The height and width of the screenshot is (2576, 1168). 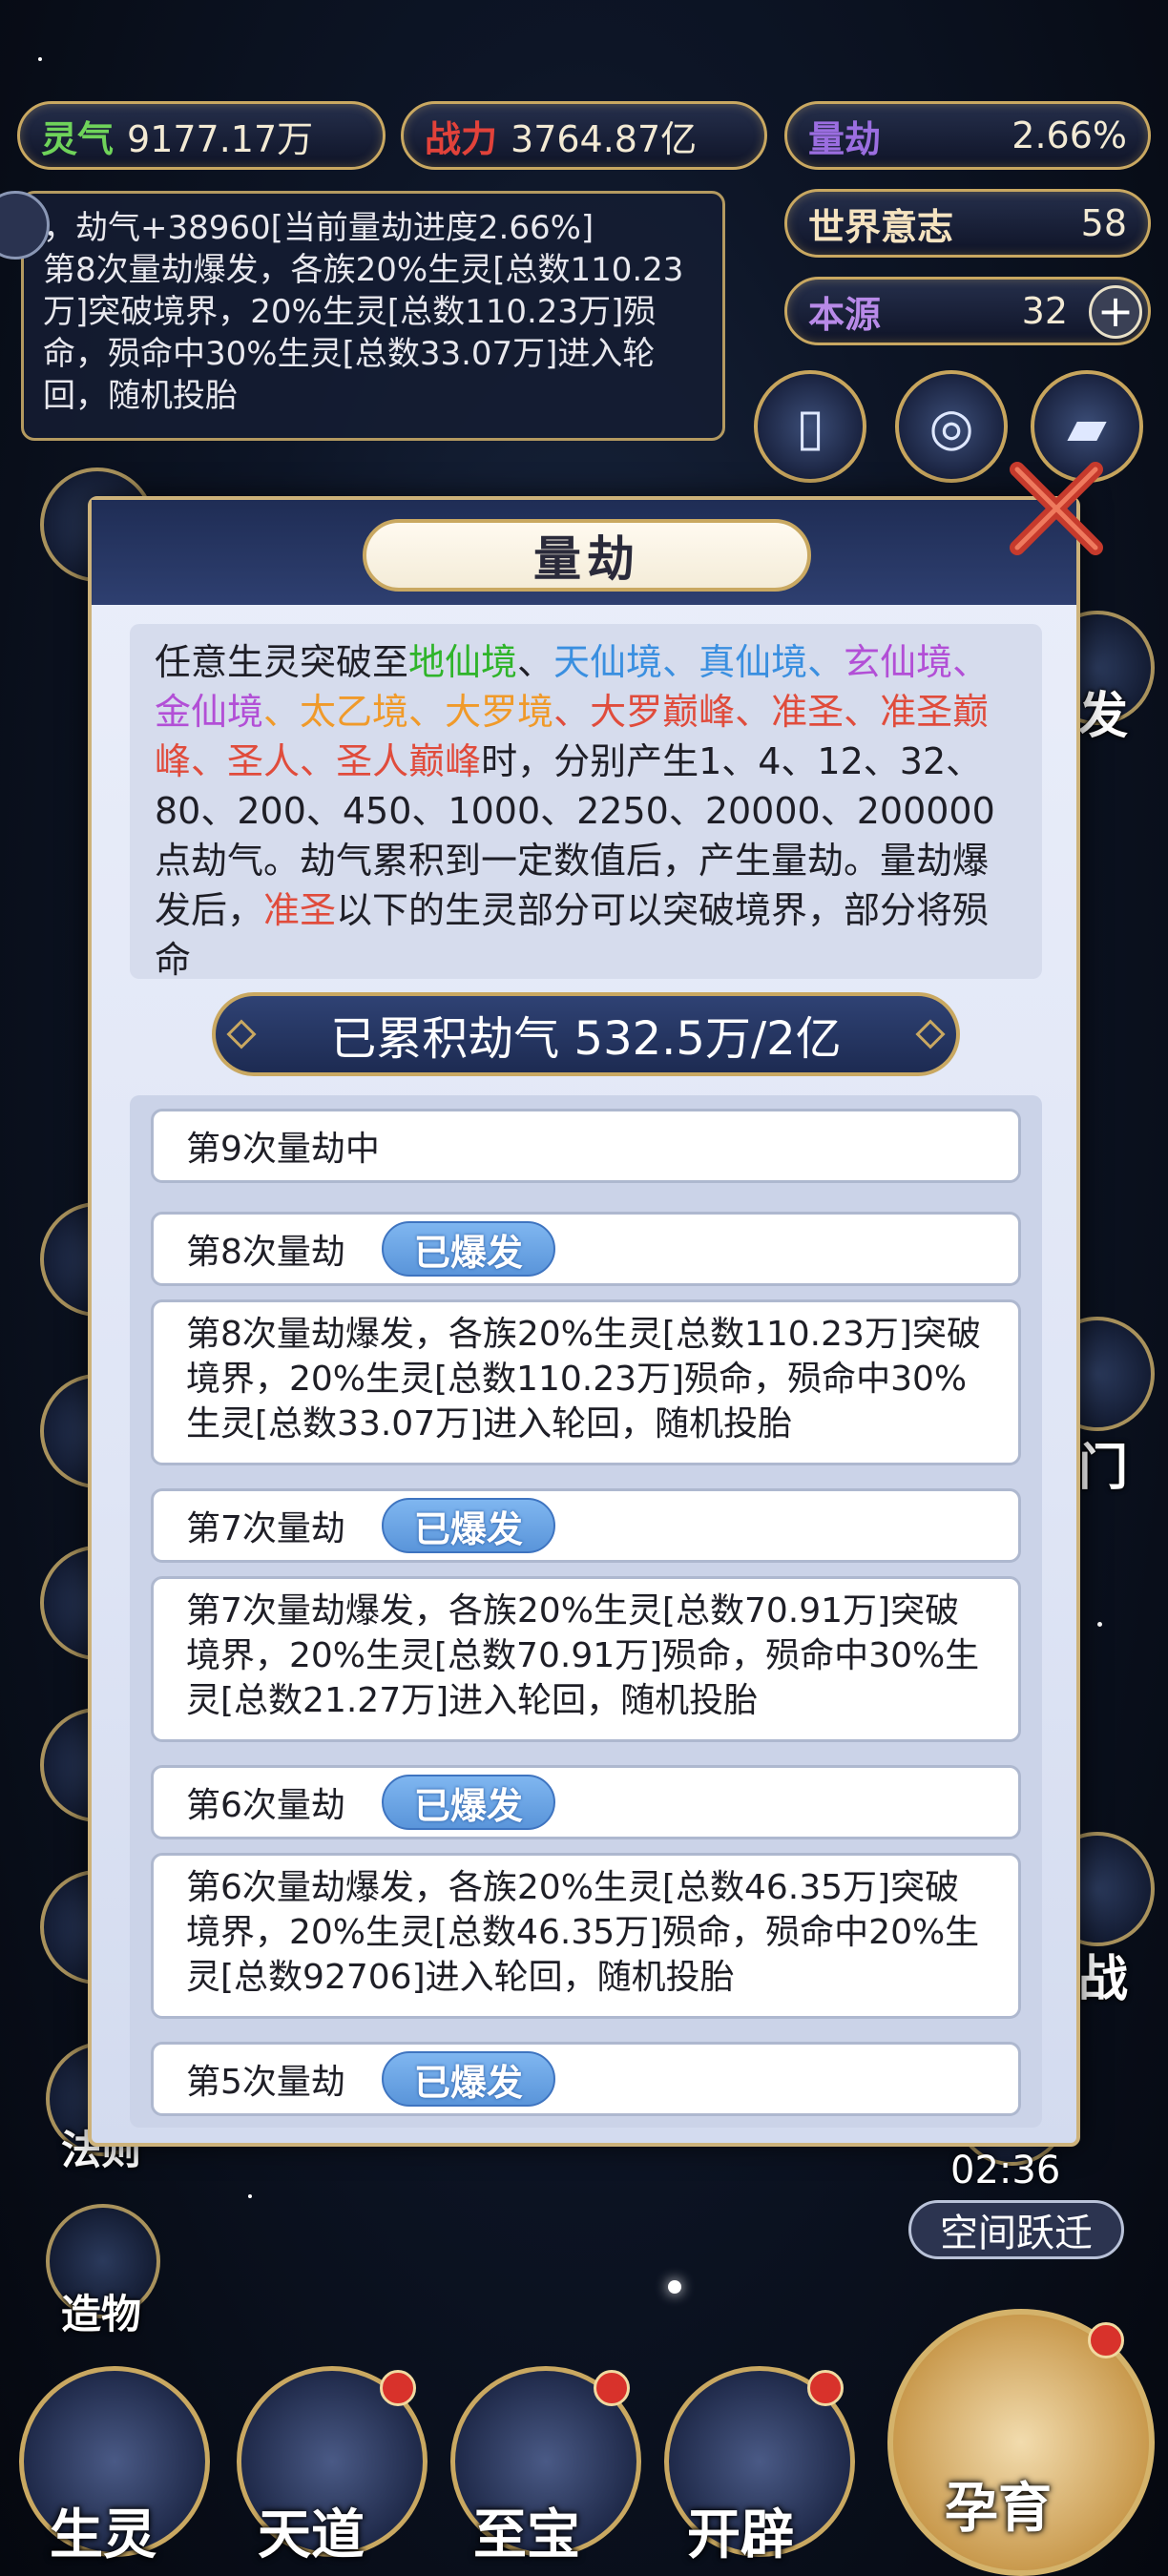 What do you see at coordinates (898, 662) in the screenshot?
I see `realm-name: 玄仙境` at bounding box center [898, 662].